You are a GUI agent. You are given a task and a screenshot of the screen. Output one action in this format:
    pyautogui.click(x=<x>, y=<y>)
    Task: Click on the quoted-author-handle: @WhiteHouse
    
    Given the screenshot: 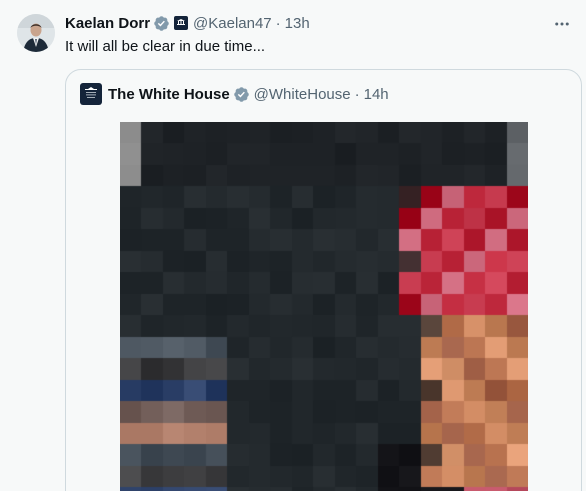 What is the action you would take?
    pyautogui.click(x=302, y=94)
    